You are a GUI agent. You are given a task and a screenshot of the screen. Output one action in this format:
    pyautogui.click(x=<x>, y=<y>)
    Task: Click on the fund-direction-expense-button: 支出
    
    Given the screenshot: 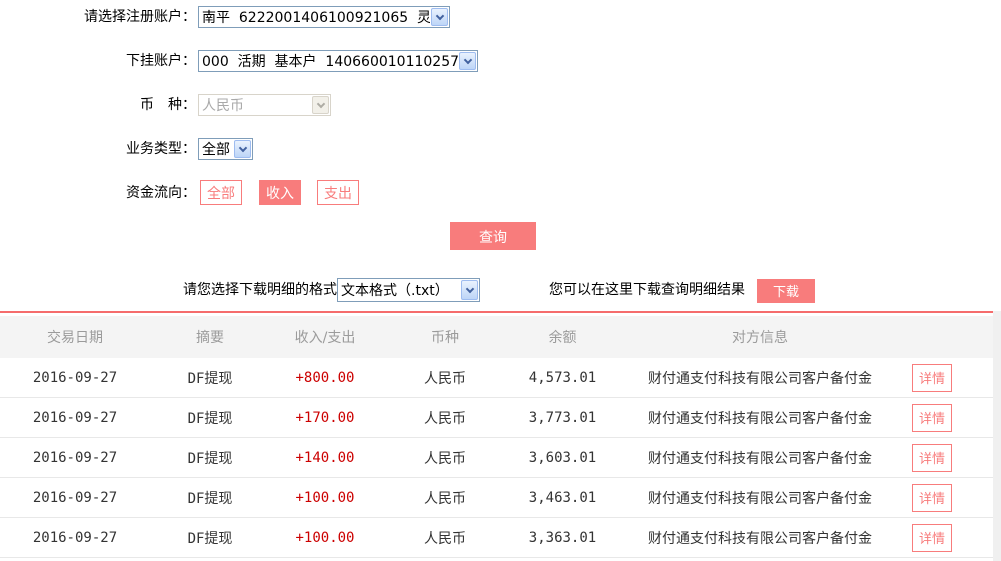 What is the action you would take?
    pyautogui.click(x=338, y=192)
    